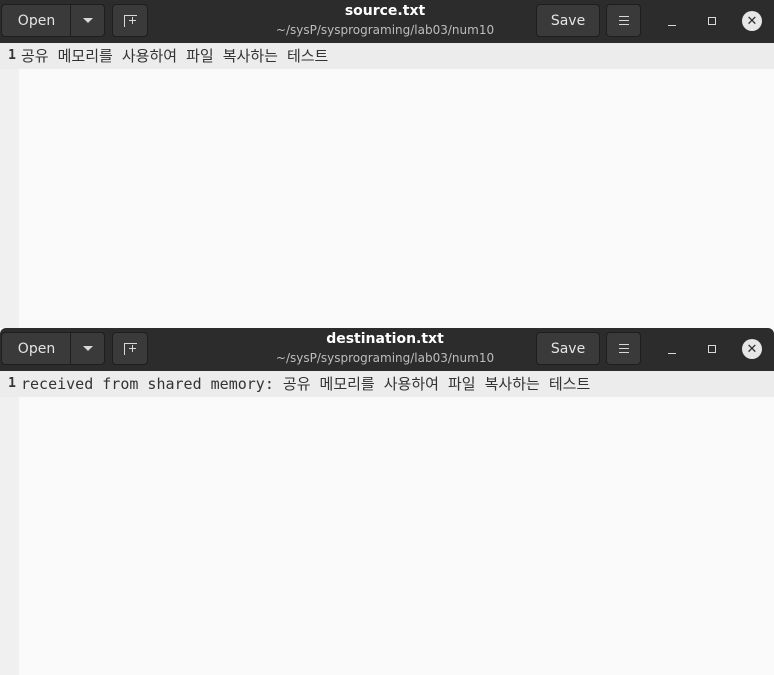 Image resolution: width=774 pixels, height=675 pixels. I want to click on text-line: 공유 메모리를 사용하여 파일 복사하는 테스트, so click(396, 56).